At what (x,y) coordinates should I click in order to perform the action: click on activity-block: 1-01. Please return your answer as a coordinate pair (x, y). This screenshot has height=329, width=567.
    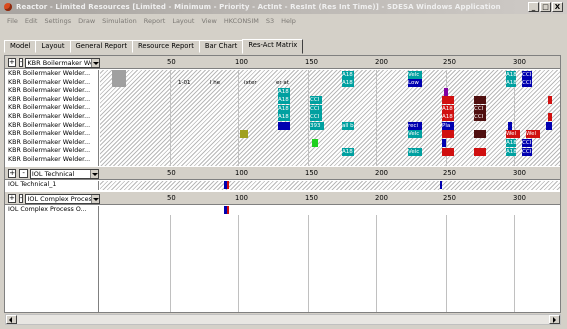
    Looking at the image, I should click on (185, 83).